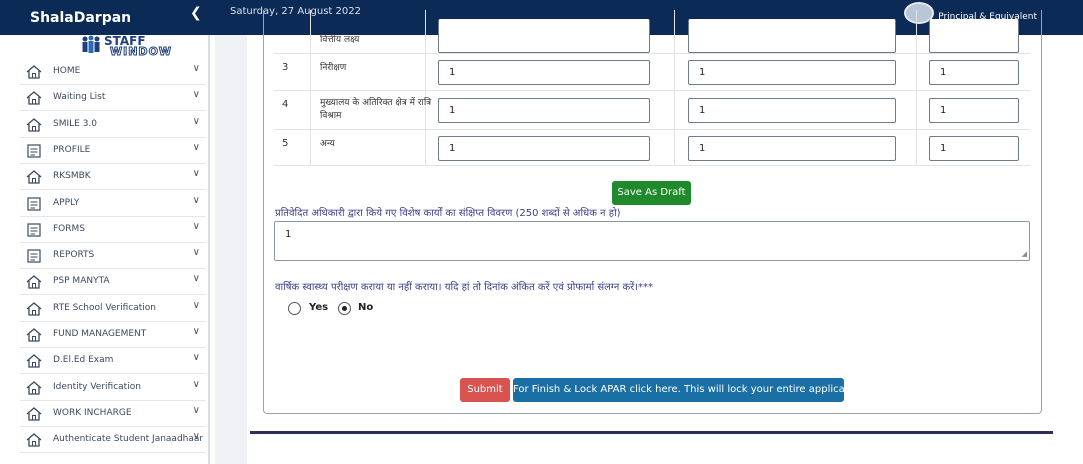 The image size is (1083, 464). Describe the element at coordinates (652, 32) in the screenshot. I see `table-row: वित्तीय लक्ष्य` at that location.